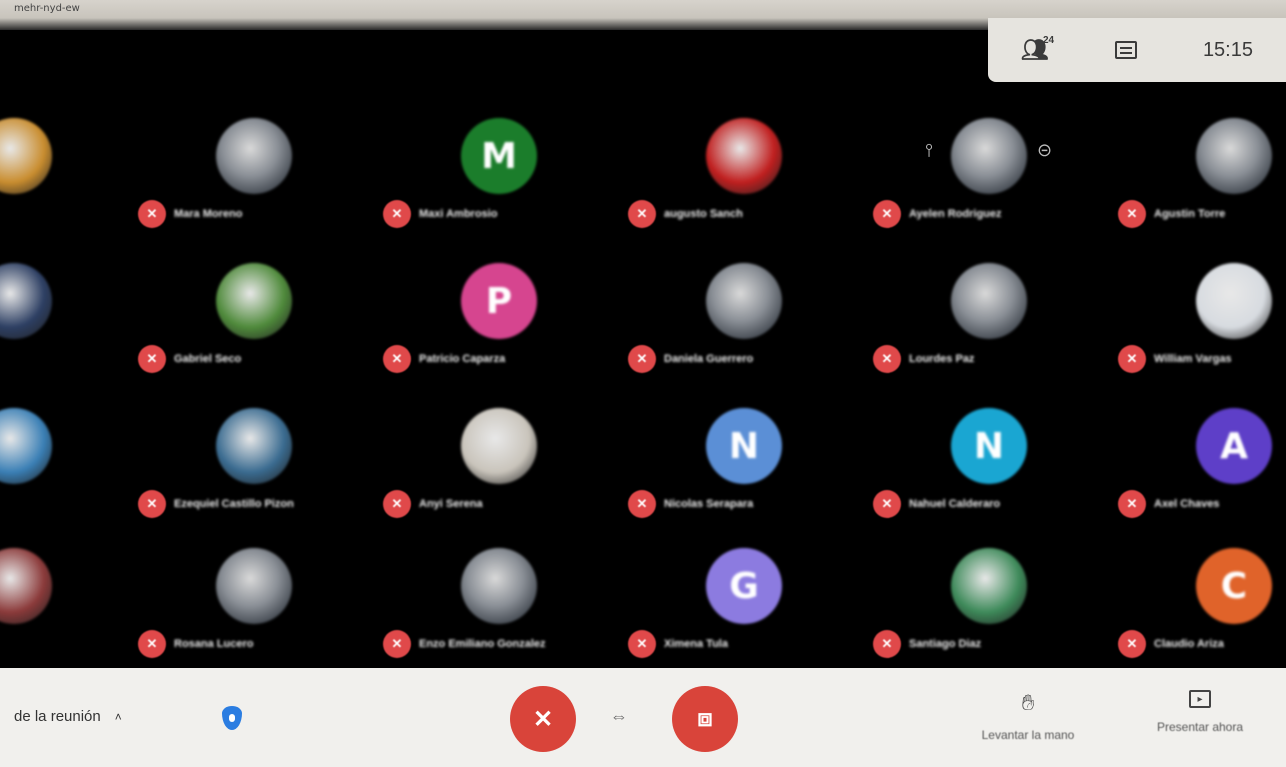  I want to click on participant-nameline: ✕ Rosana Lucero, so click(195, 644).